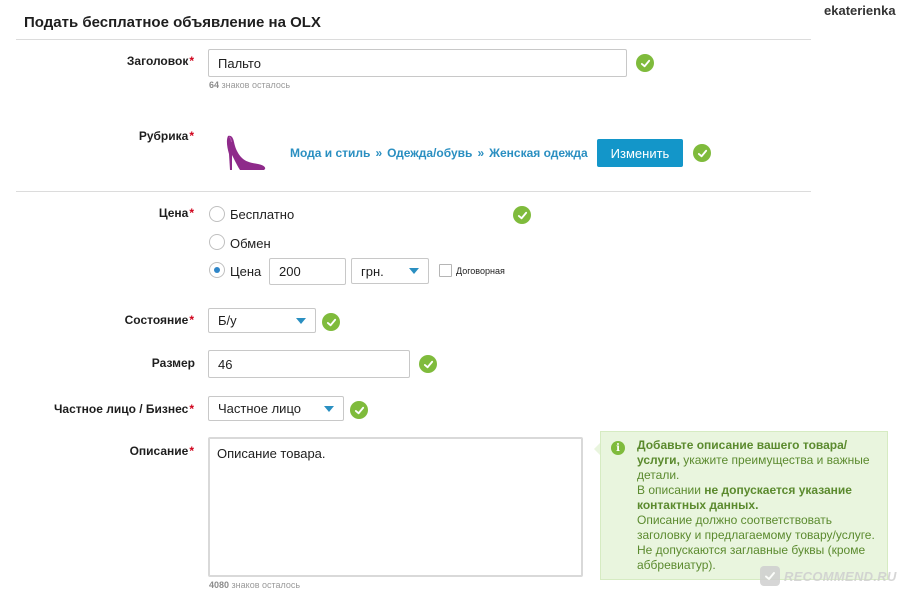 The height and width of the screenshot is (600, 904). Describe the element at coordinates (390, 271) in the screenshot. I see `currency-select: грн.` at that location.